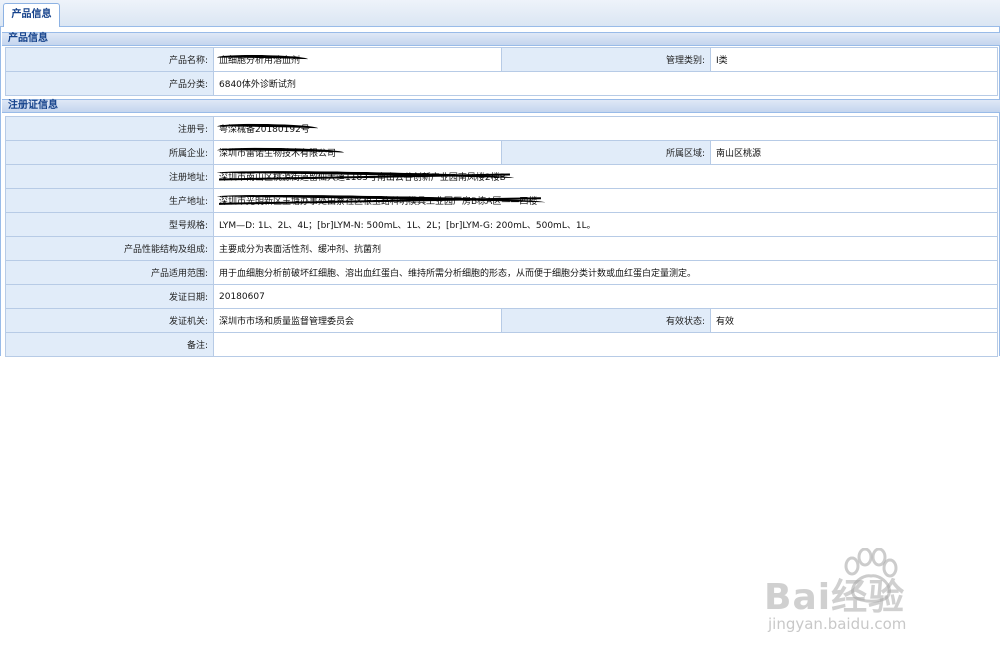 The height and width of the screenshot is (656, 1000). Describe the element at coordinates (109, 200) in the screenshot. I see `production-address-label: 生产地址:` at that location.